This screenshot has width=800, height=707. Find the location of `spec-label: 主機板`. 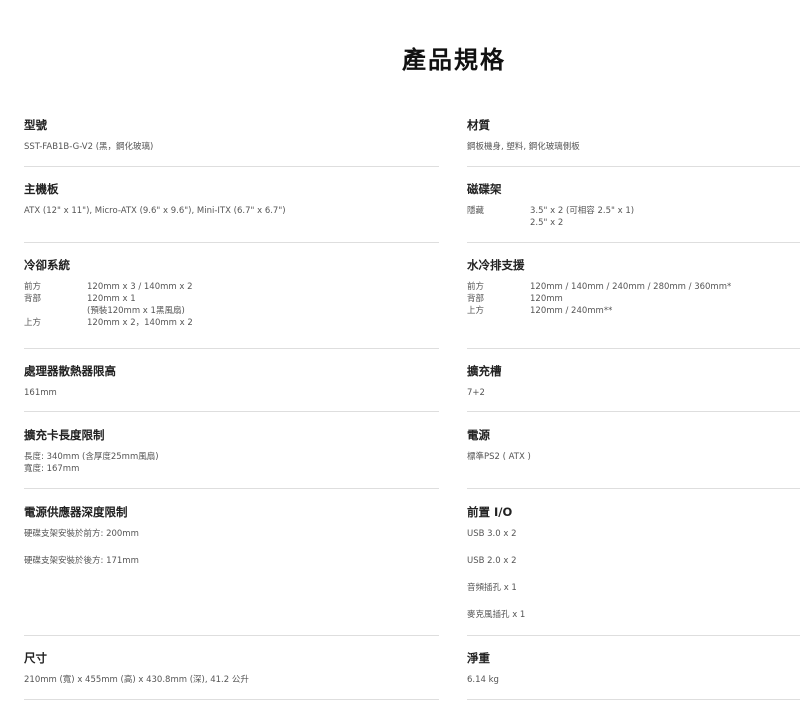

spec-label: 主機板 is located at coordinates (41, 189).